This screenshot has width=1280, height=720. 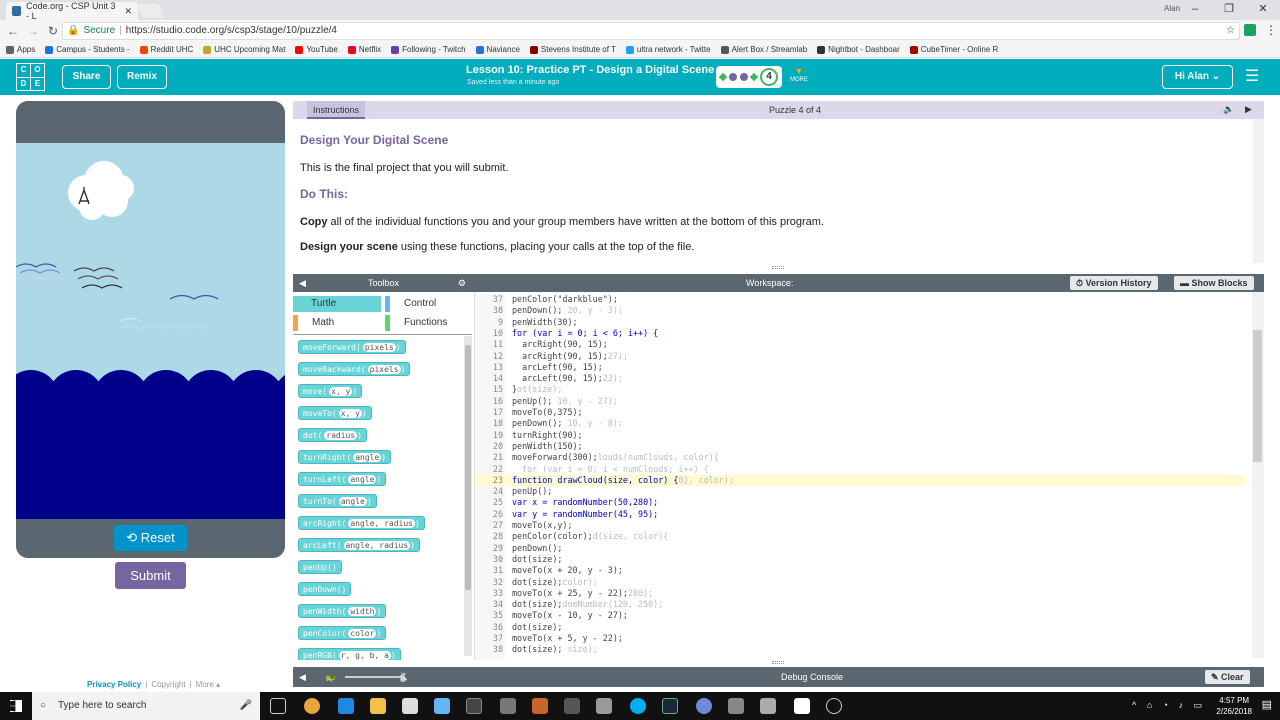 What do you see at coordinates (858, 49) in the screenshot?
I see `bookmark-11: Nightbot - Dashboar` at bounding box center [858, 49].